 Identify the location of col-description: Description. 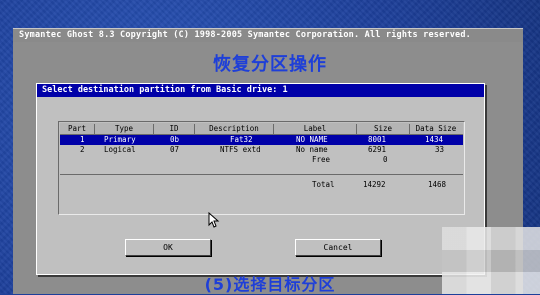
(234, 128).